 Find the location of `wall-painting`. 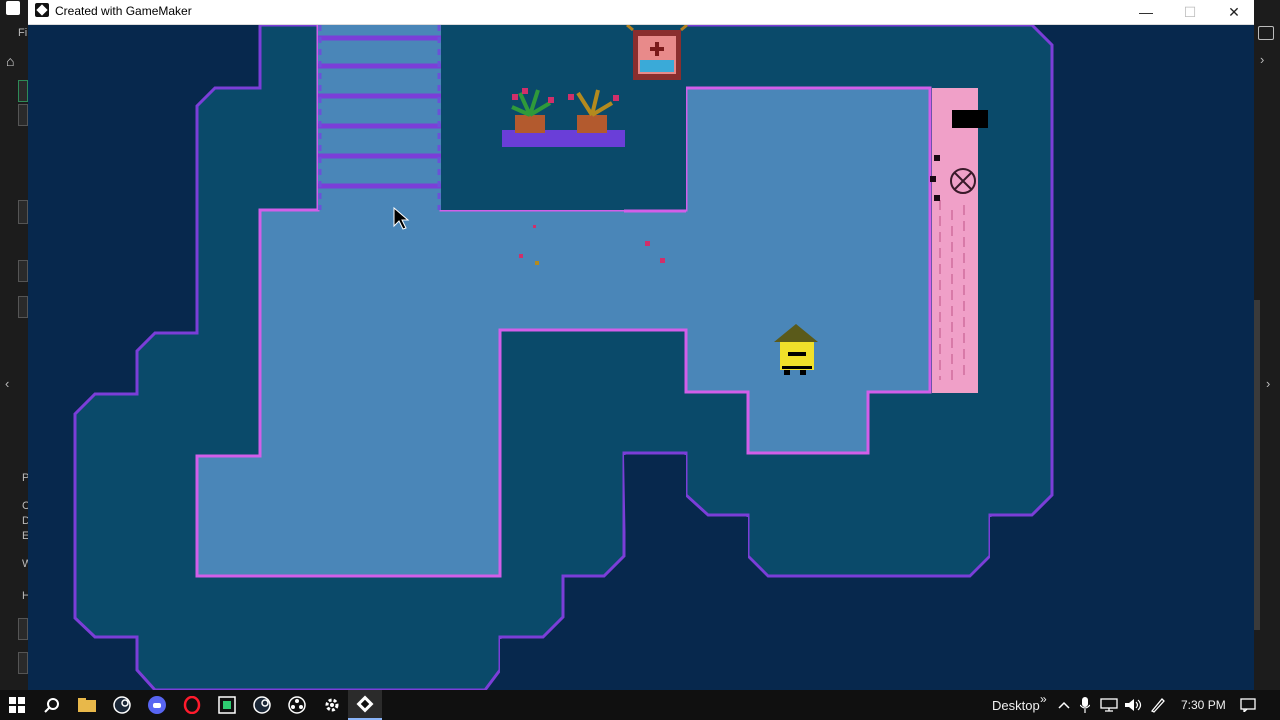

wall-painting is located at coordinates (657, 52).